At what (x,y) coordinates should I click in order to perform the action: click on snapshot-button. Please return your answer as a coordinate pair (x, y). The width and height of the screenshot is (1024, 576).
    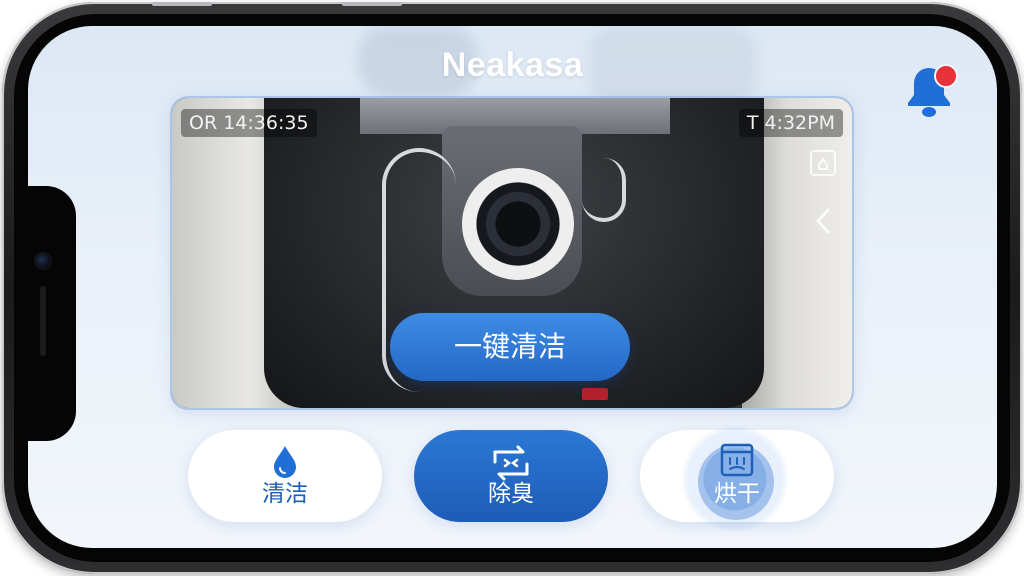
    Looking at the image, I should click on (823, 165).